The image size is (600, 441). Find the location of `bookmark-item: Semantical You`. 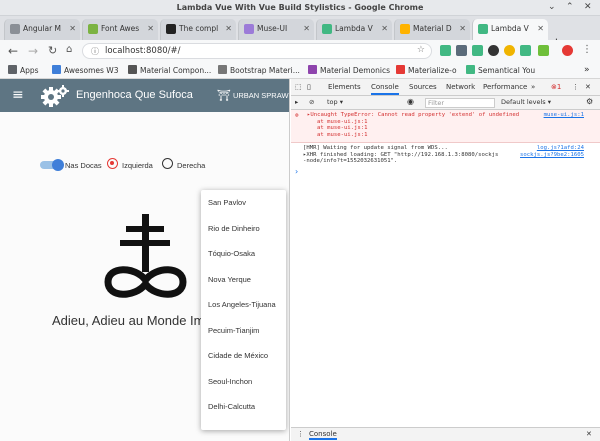

bookmark-item: Semantical You is located at coordinates (500, 70).